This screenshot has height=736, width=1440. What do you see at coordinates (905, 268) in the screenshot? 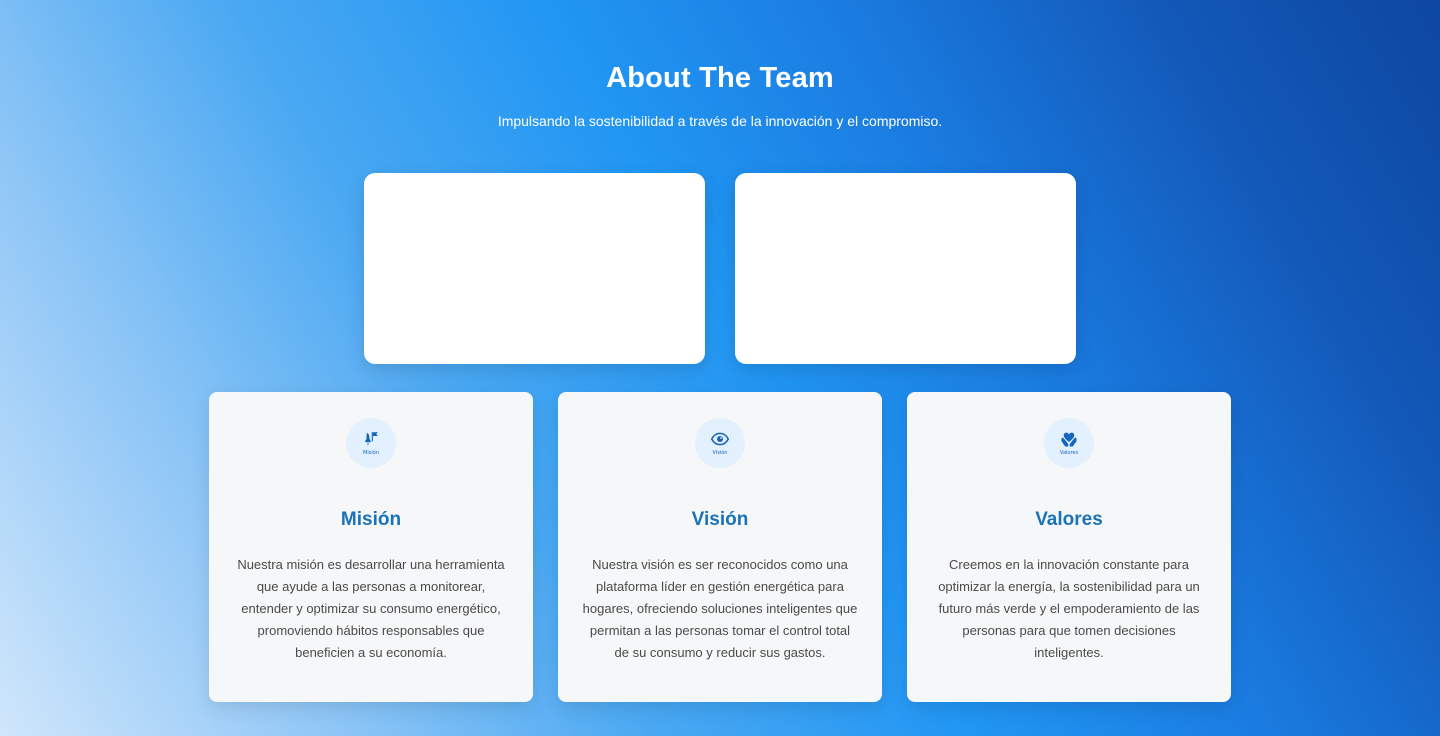
I see `team-media-card-right` at bounding box center [905, 268].